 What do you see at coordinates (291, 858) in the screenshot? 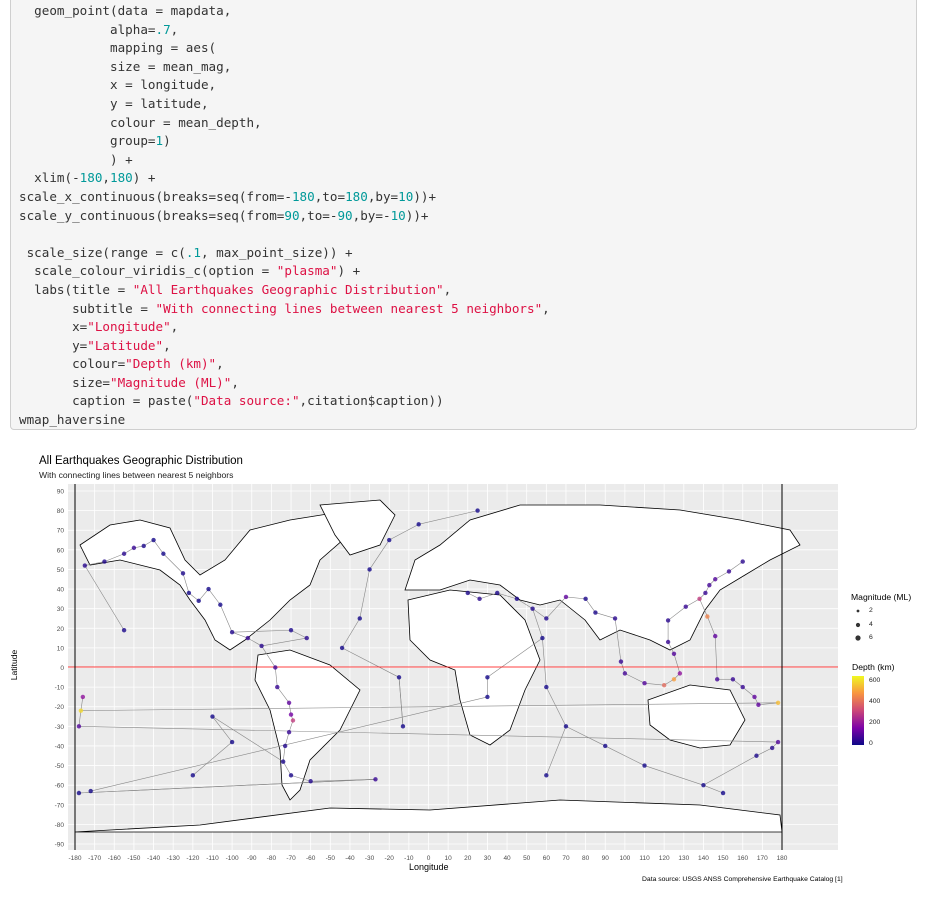
I see `x-tick-label: -70` at bounding box center [291, 858].